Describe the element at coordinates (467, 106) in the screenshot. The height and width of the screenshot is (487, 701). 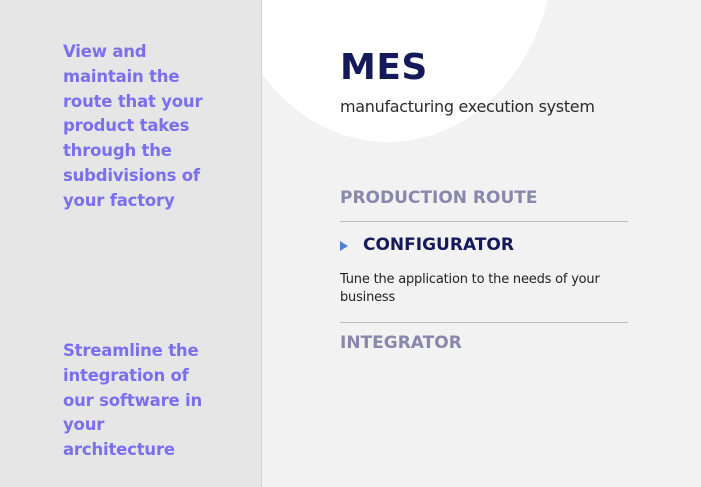
I see `brand-subtitle: manufacturing execution system` at that location.